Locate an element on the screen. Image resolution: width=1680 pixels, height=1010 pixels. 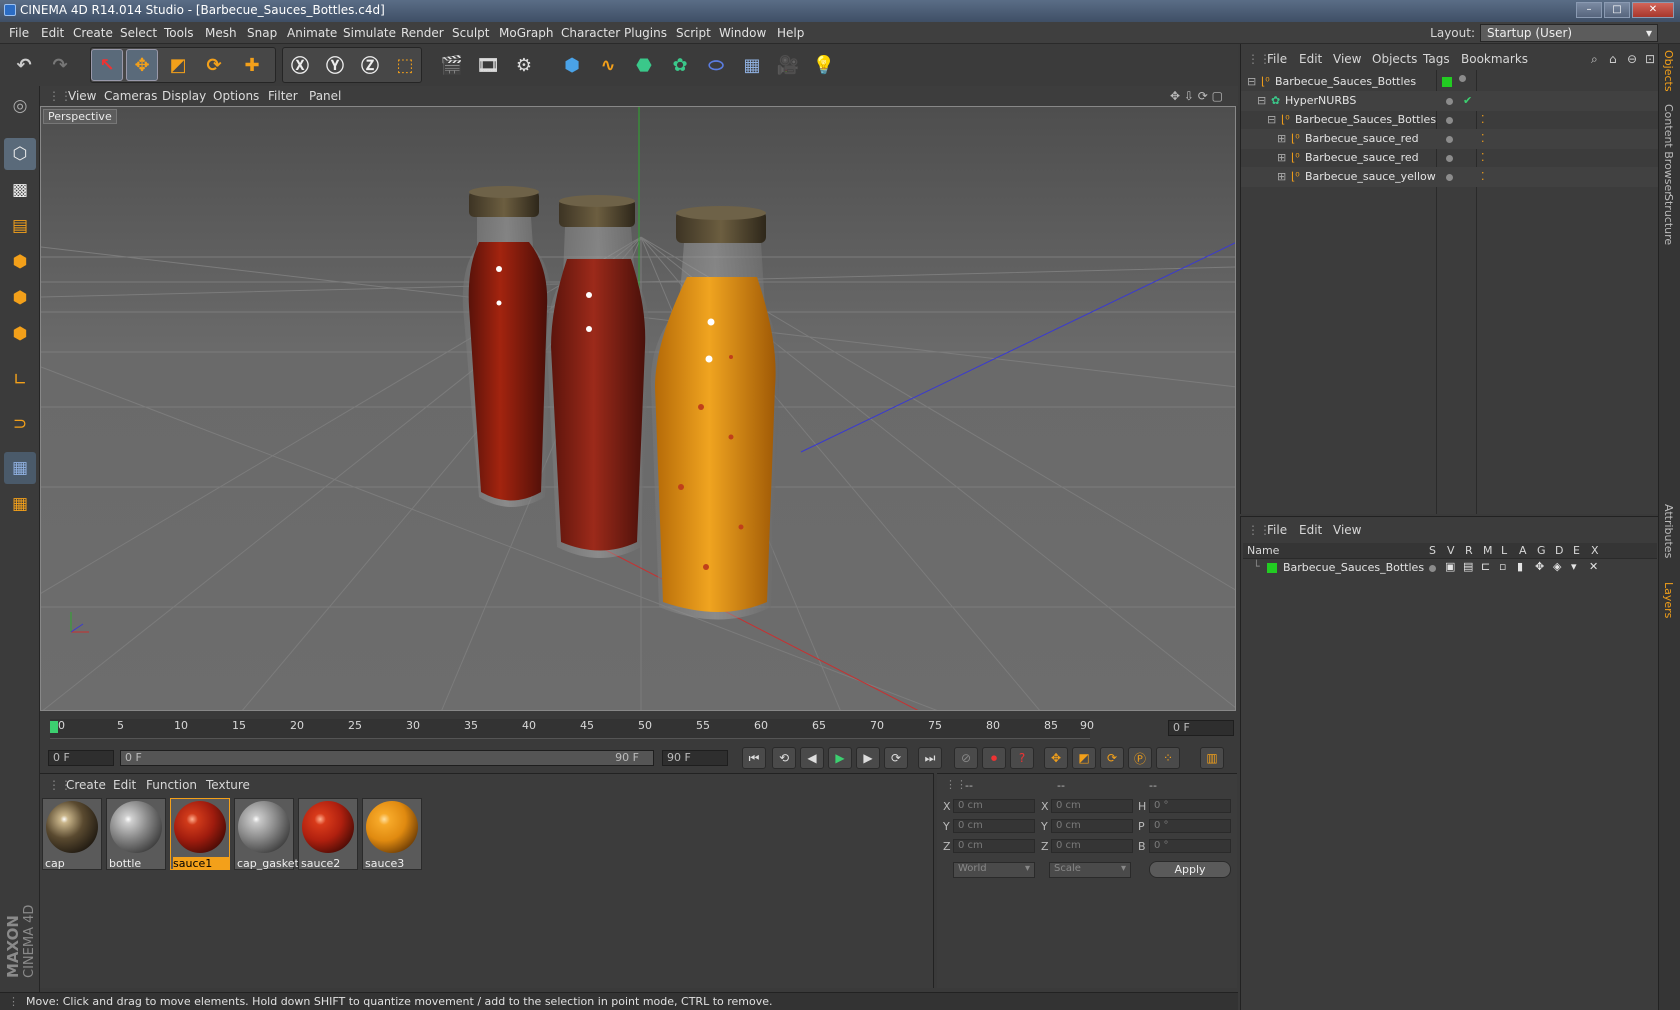
manager-toggle-icon: ⊏ is located at coordinates (1485, 566).